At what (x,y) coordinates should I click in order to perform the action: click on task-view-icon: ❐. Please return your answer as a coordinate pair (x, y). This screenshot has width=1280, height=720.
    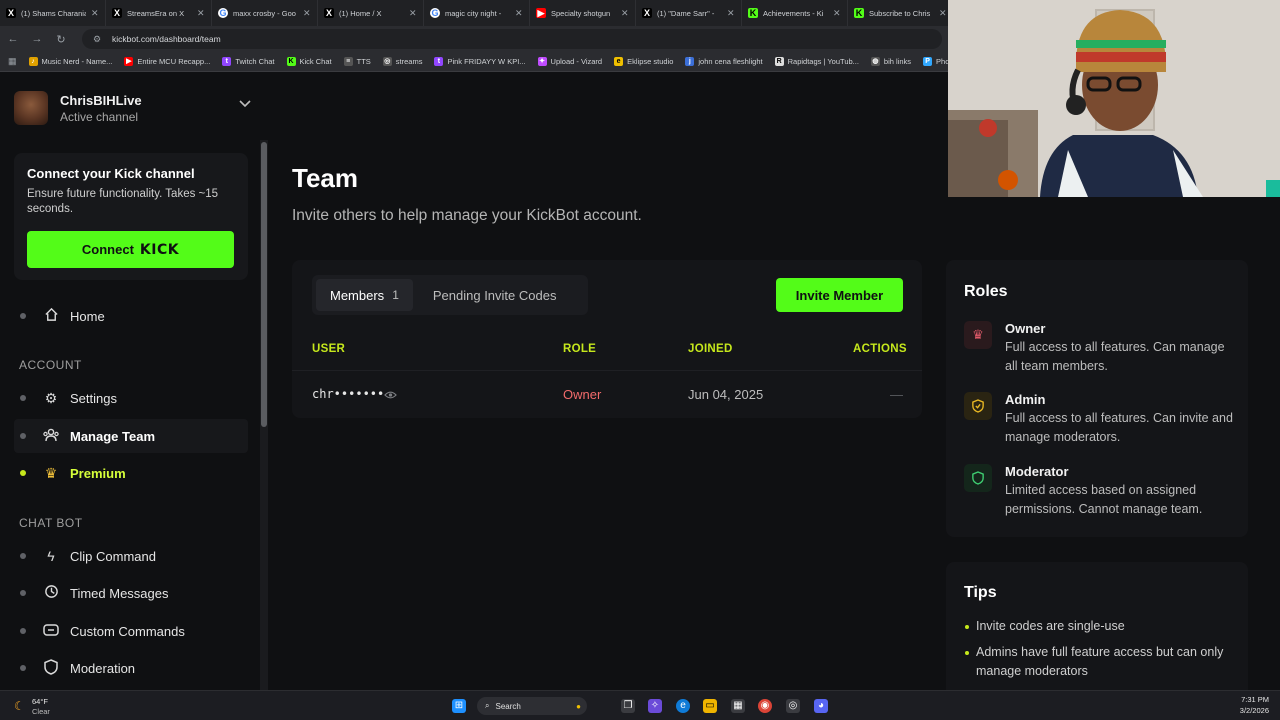
    Looking at the image, I should click on (628, 706).